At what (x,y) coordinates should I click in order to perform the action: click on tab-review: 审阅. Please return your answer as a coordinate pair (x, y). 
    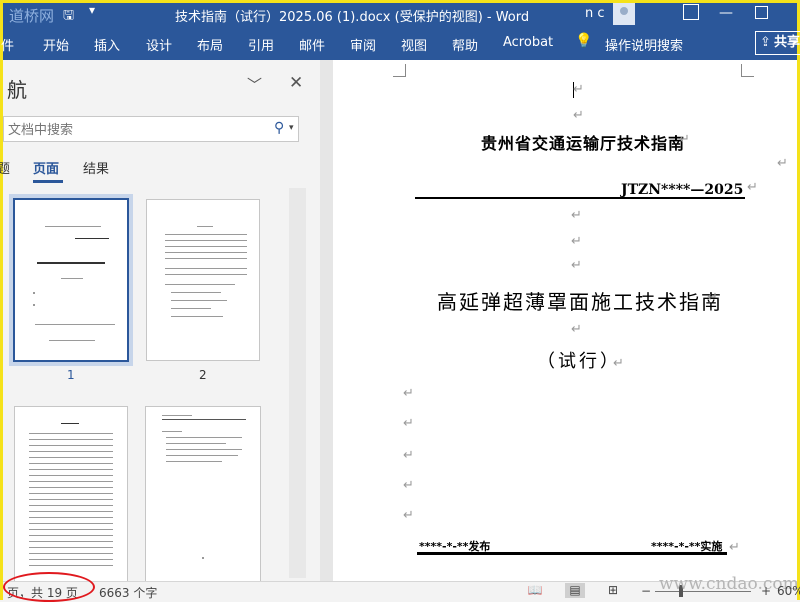
    Looking at the image, I should click on (363, 44).